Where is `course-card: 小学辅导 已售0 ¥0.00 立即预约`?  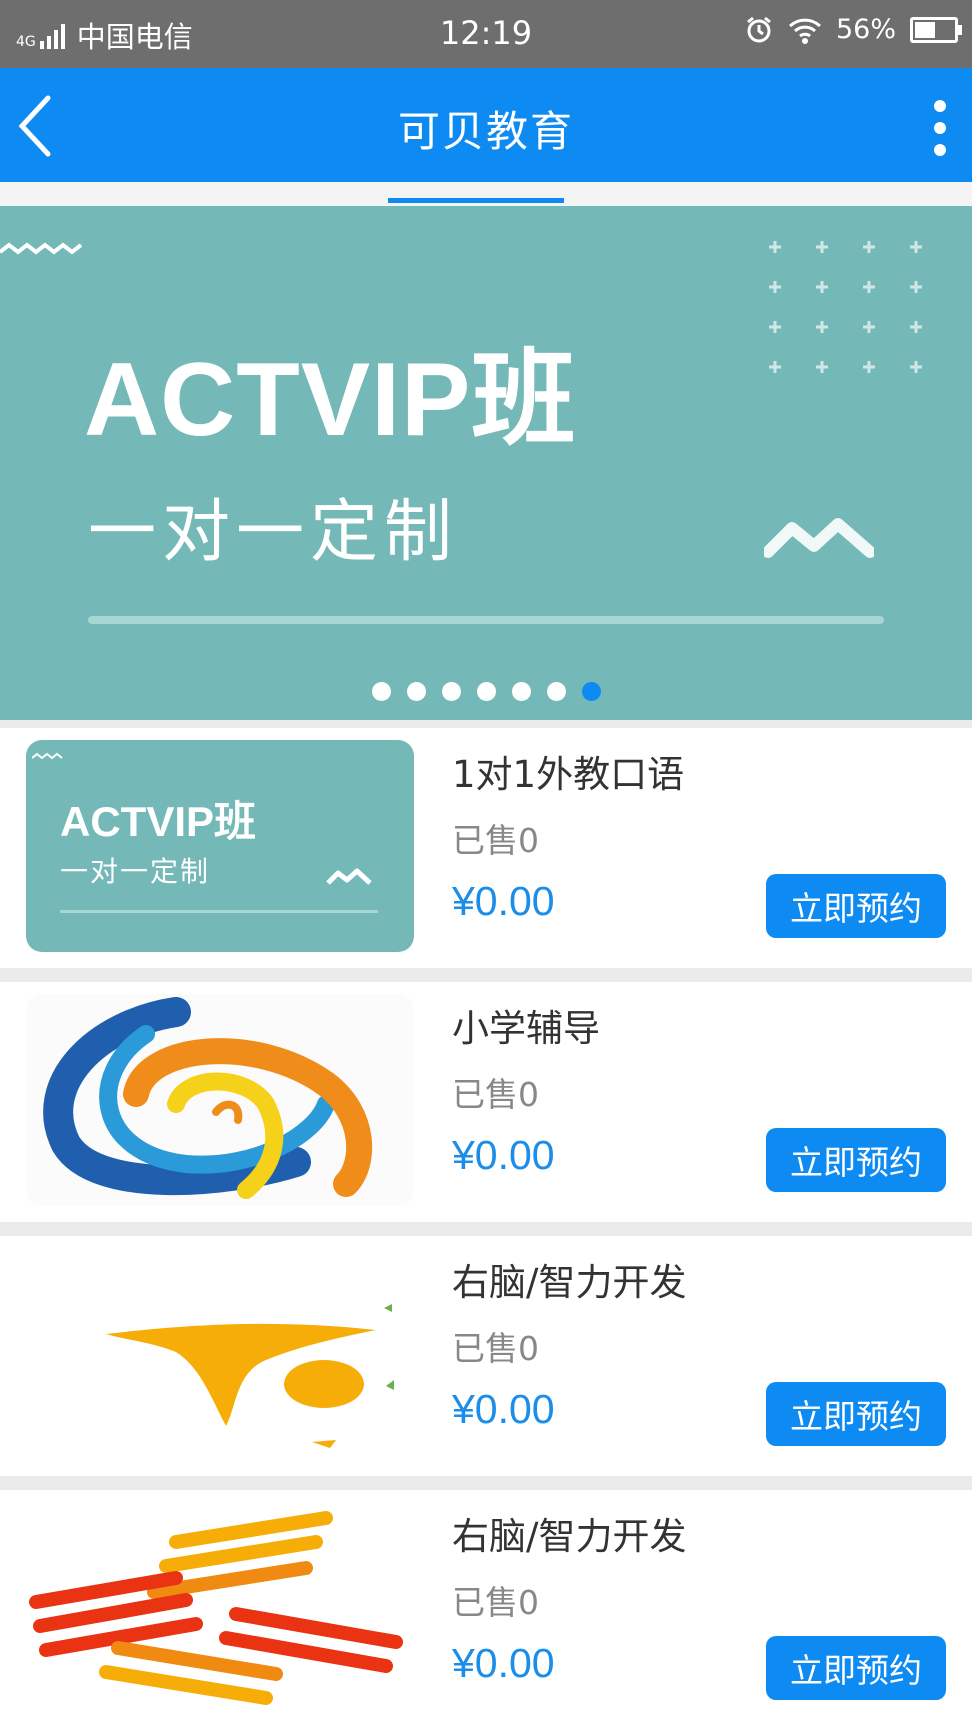
course-card: 小学辅导 已售0 ¥0.00 立即预约 is located at coordinates (486, 1102).